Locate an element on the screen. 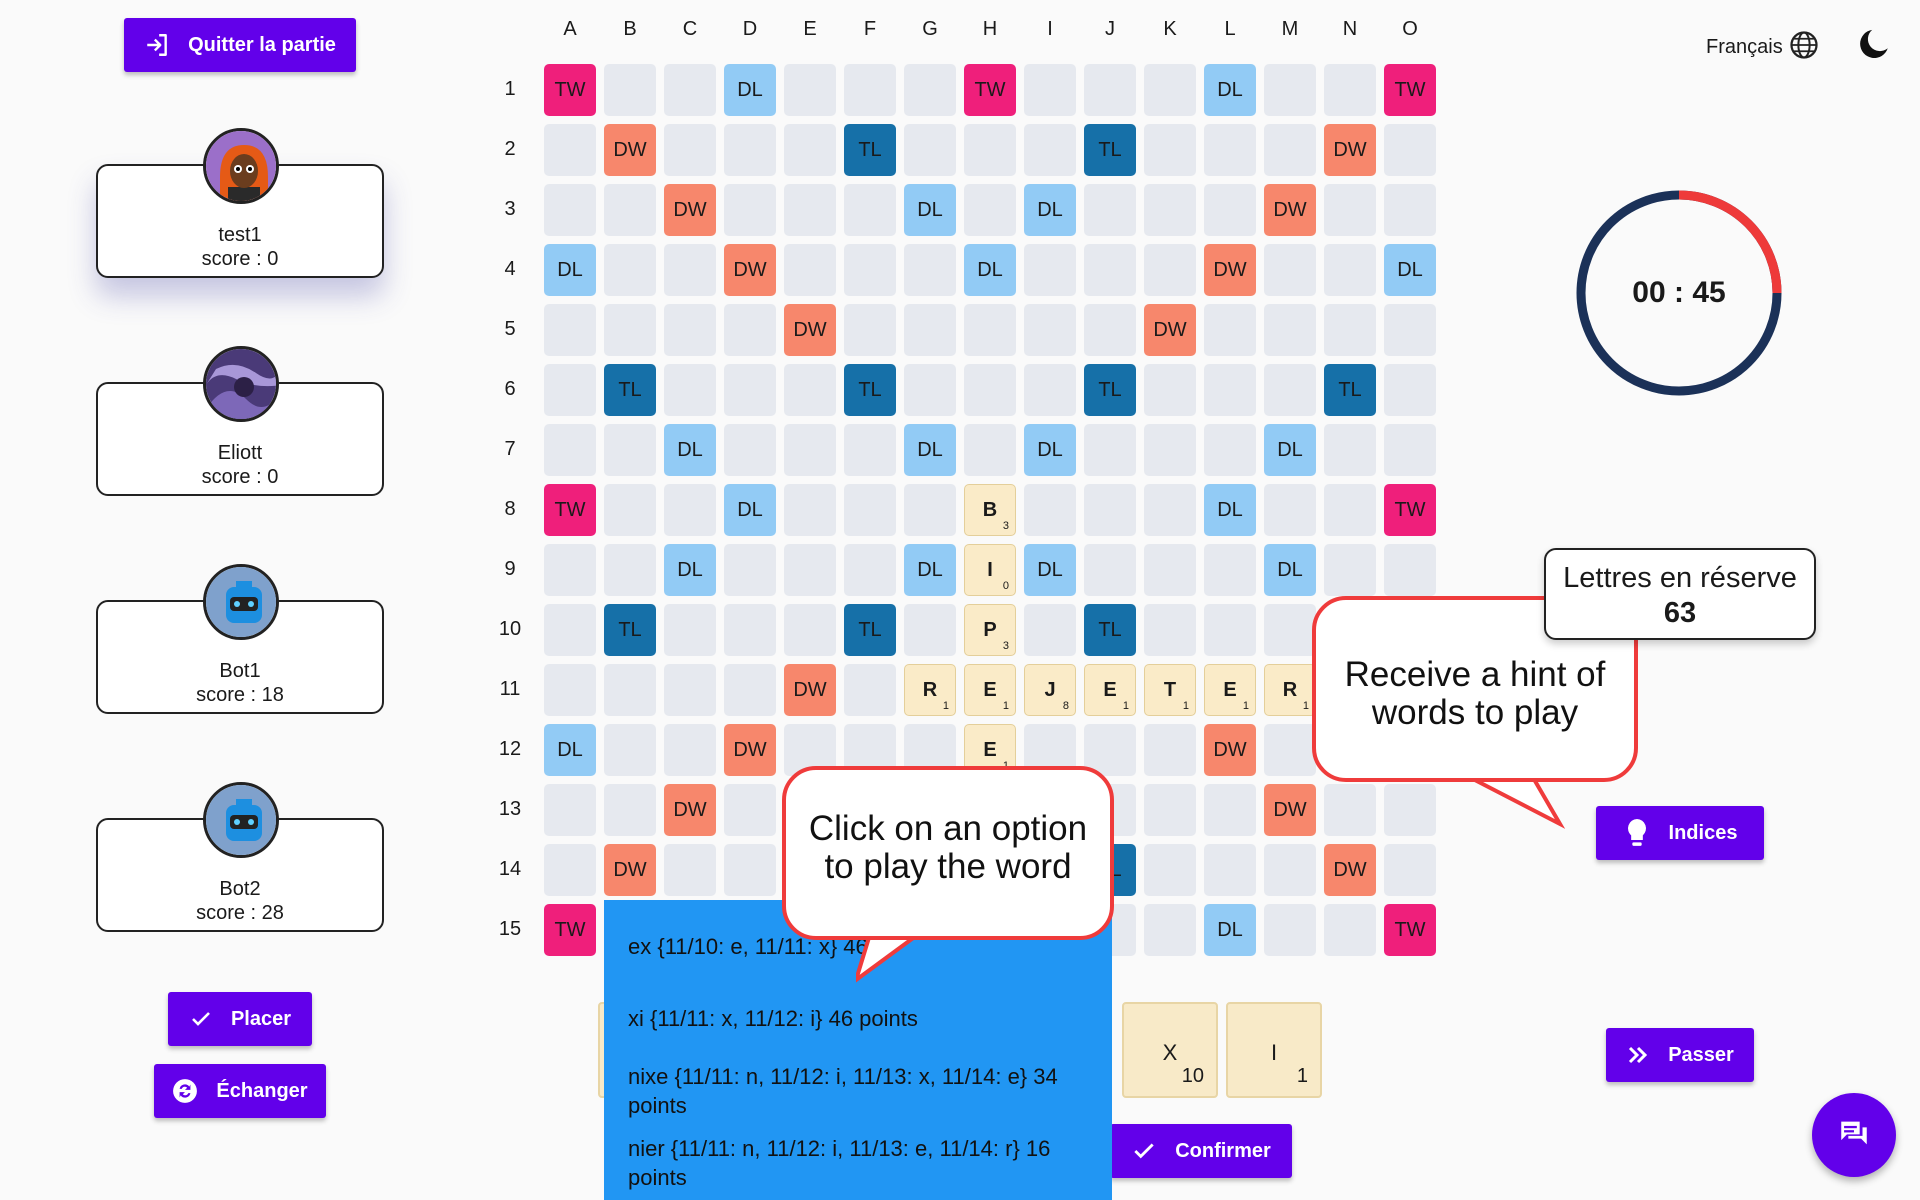  letter-tile: P3 is located at coordinates (990, 630).